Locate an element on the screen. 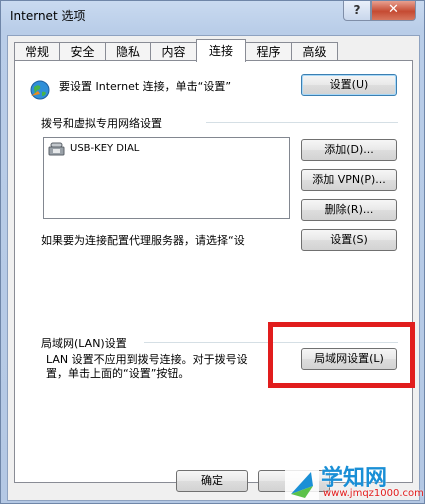 Image resolution: width=425 pixels, height=504 pixels. tab-connections: 连接 is located at coordinates (221, 50).